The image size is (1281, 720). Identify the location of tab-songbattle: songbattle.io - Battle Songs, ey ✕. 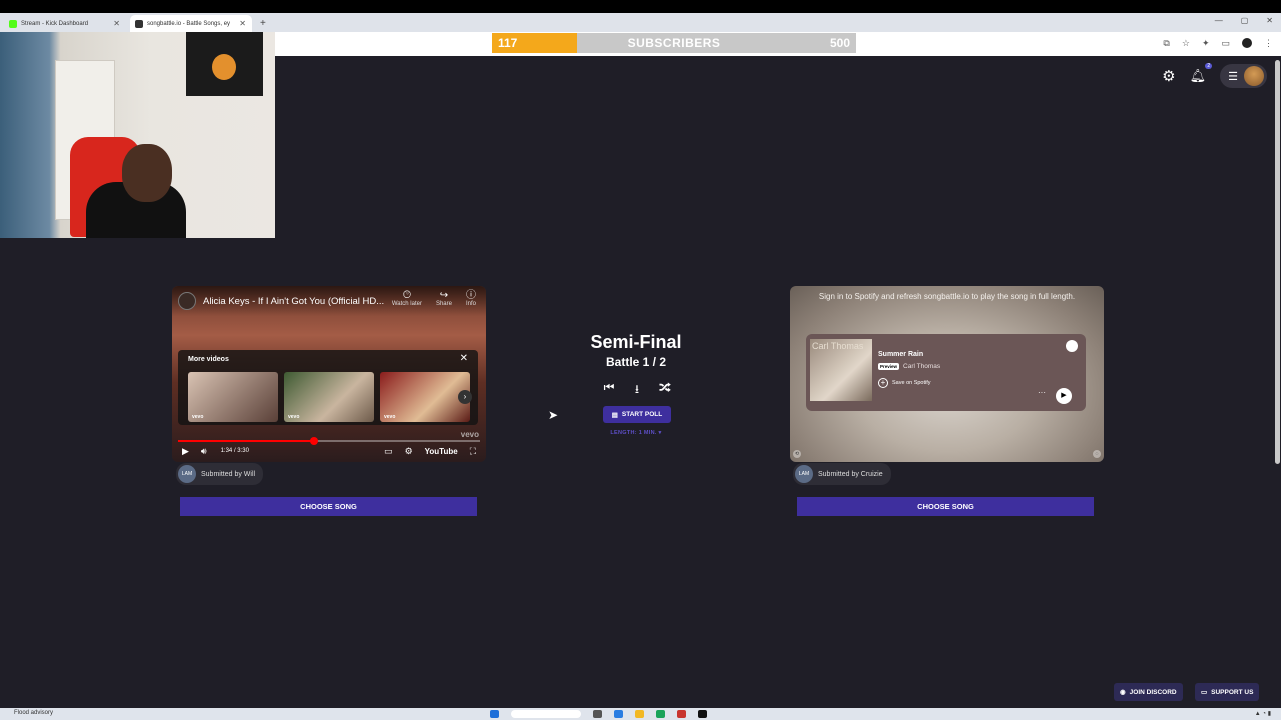
(191, 23).